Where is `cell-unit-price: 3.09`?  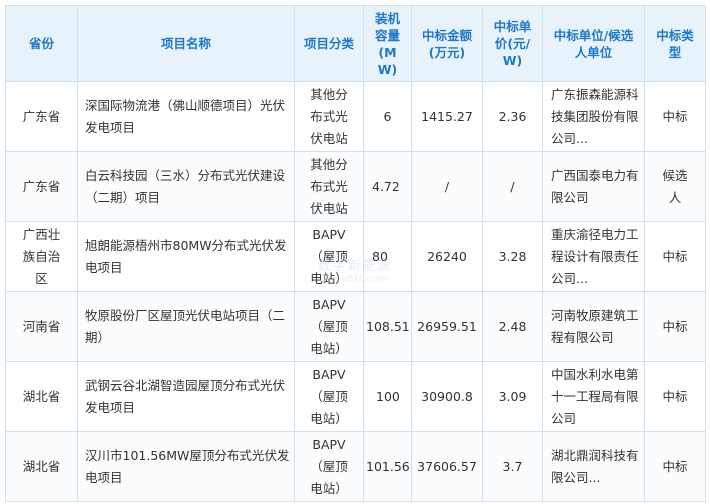 cell-unit-price: 3.09 is located at coordinates (512, 396).